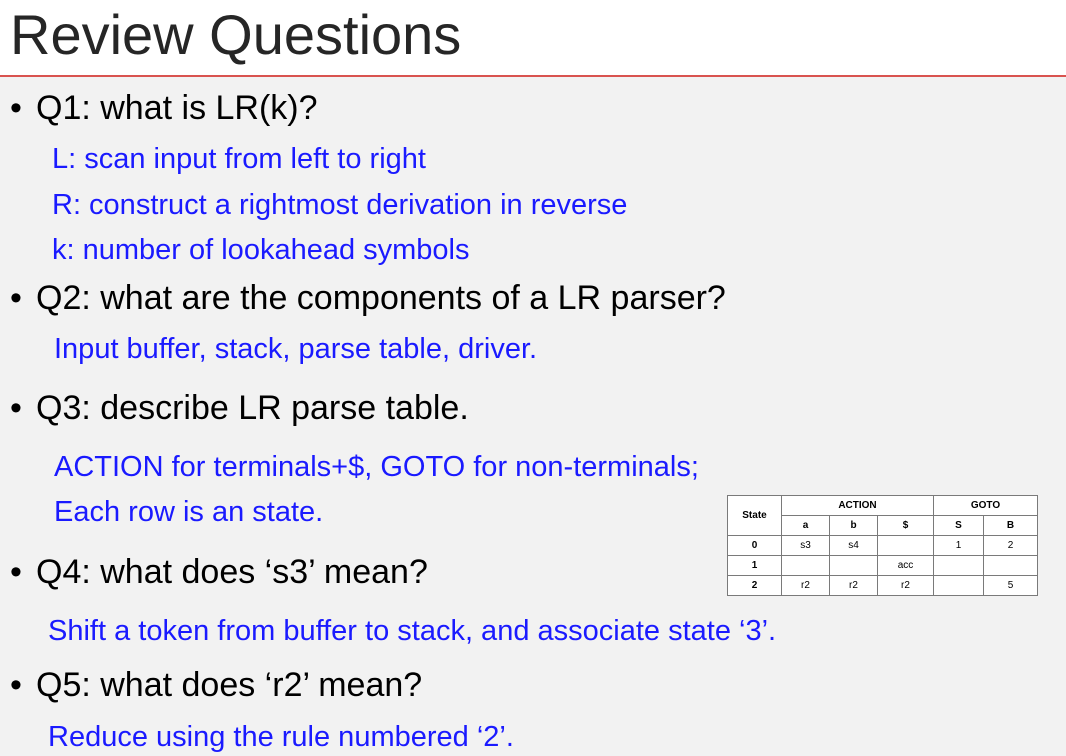  What do you see at coordinates (229, 685) in the screenshot?
I see `question-5-text: Q5: what does ‘r2’ mean?` at bounding box center [229, 685].